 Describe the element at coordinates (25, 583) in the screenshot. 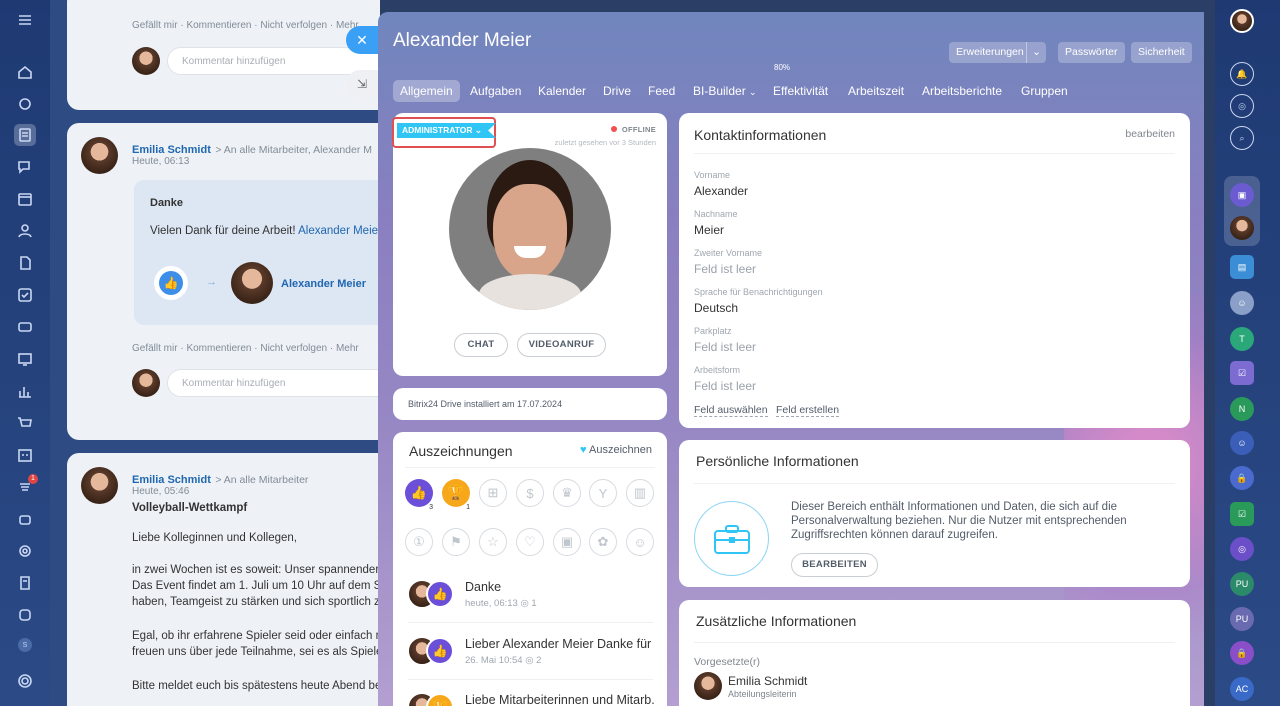

I see `invoice-icon` at that location.